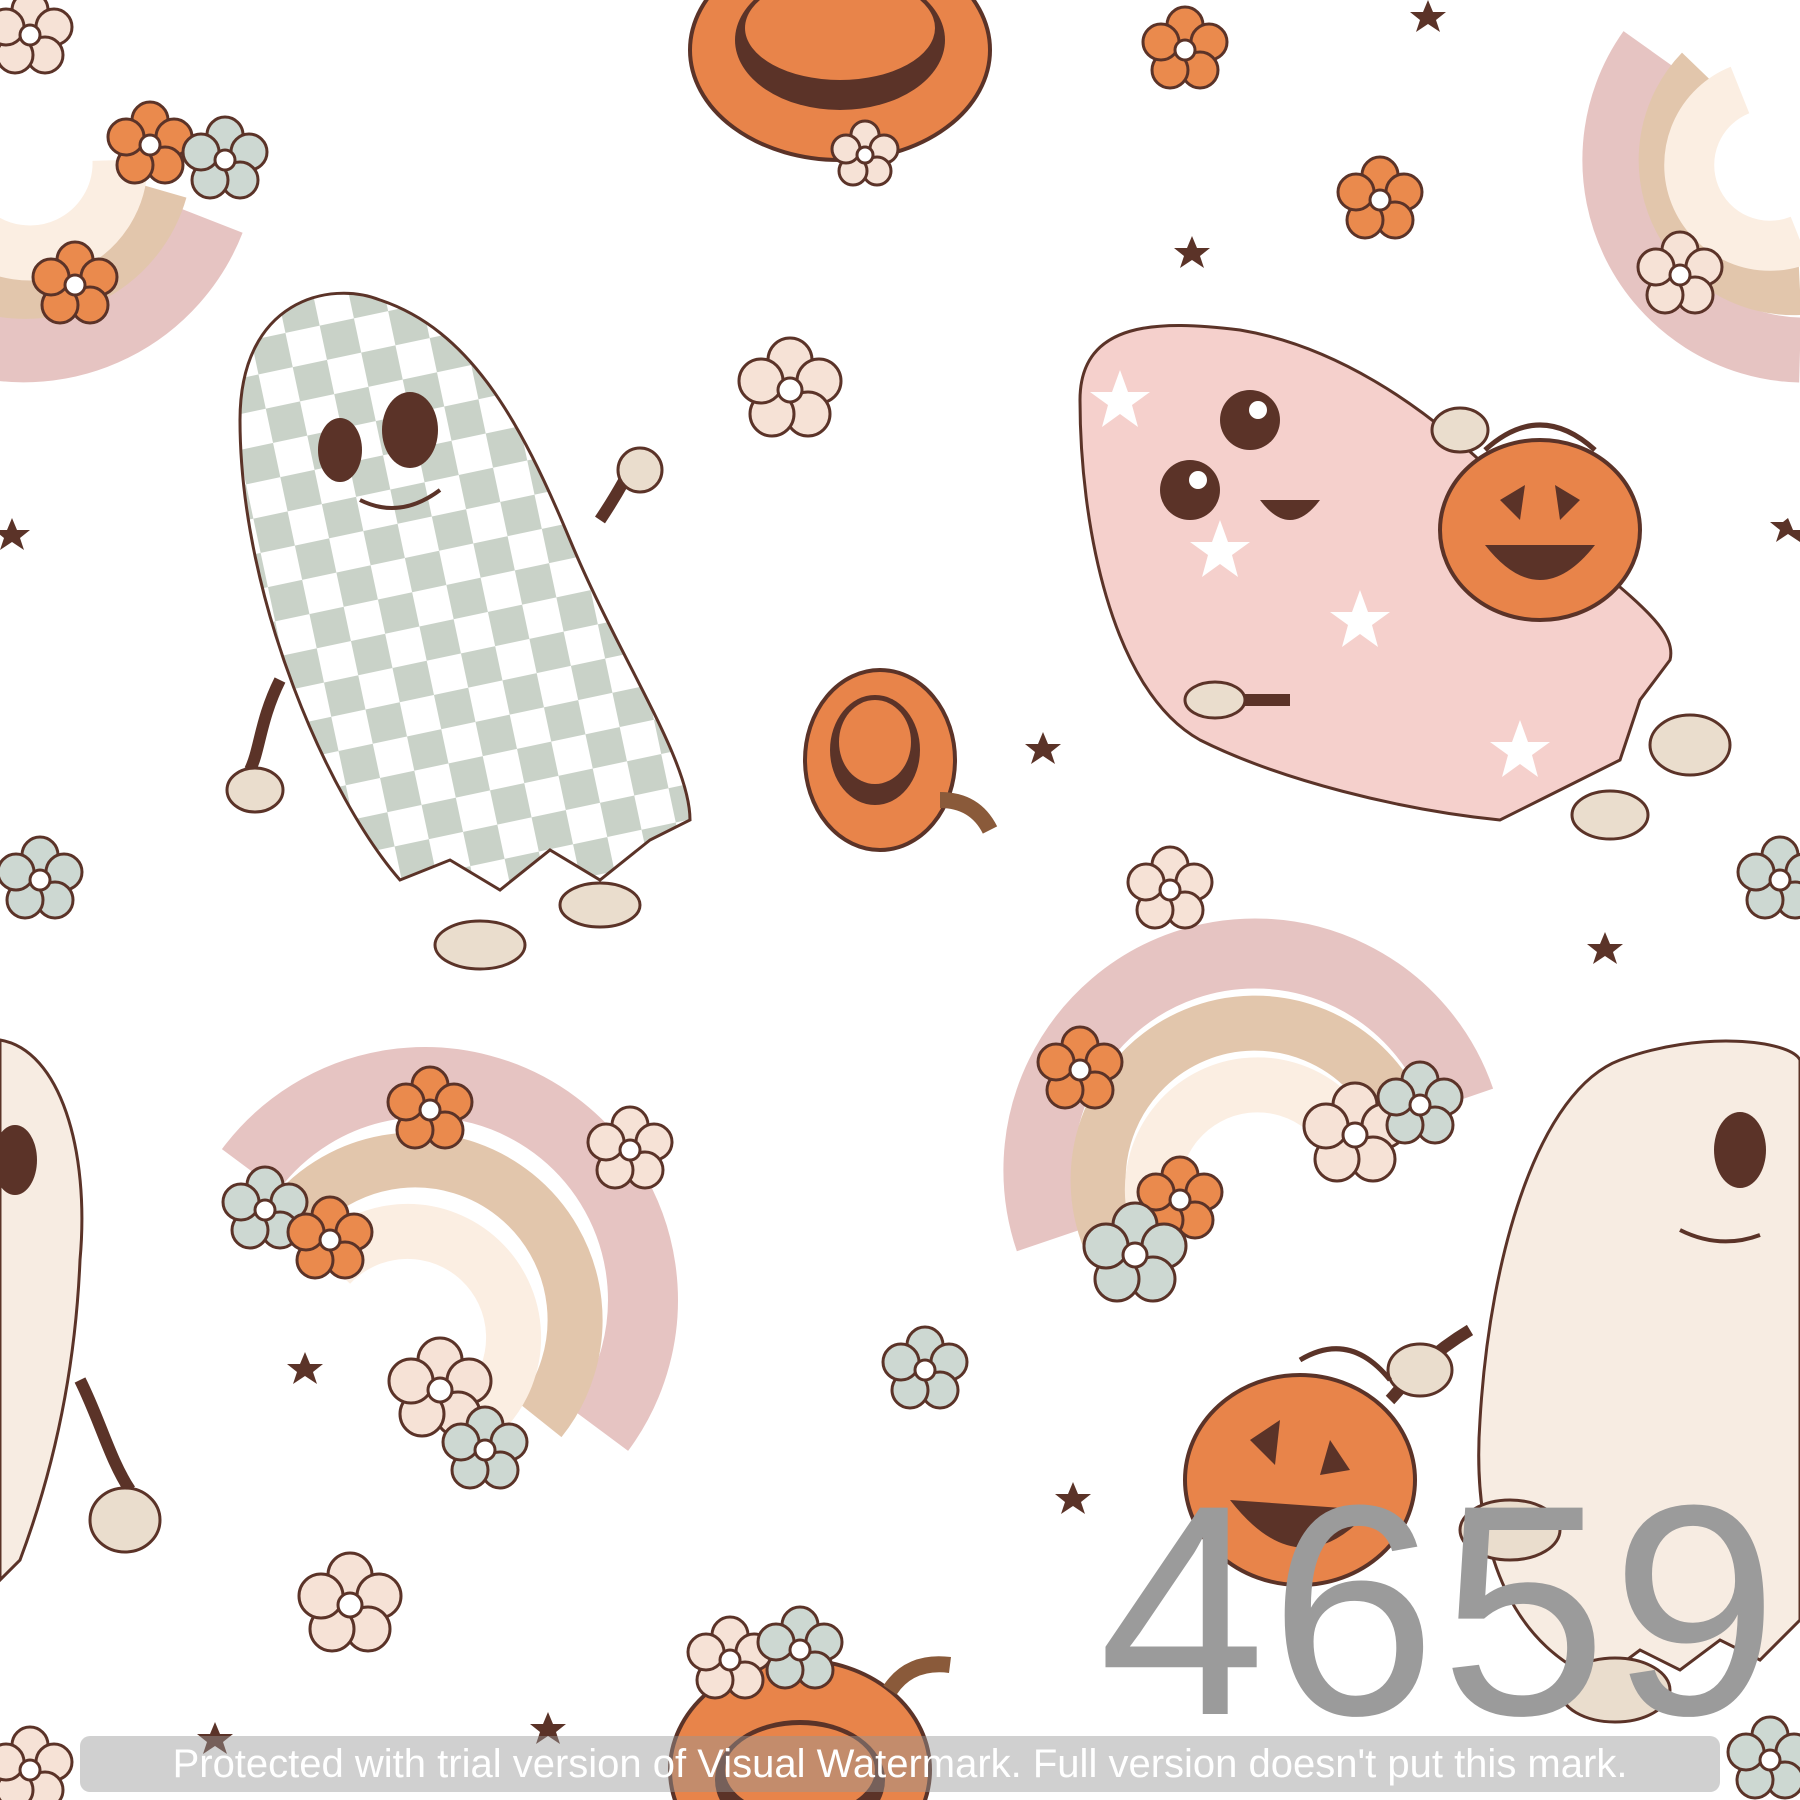 This screenshot has height=1800, width=1800. I want to click on rainbow-icon, so click(121, 271).